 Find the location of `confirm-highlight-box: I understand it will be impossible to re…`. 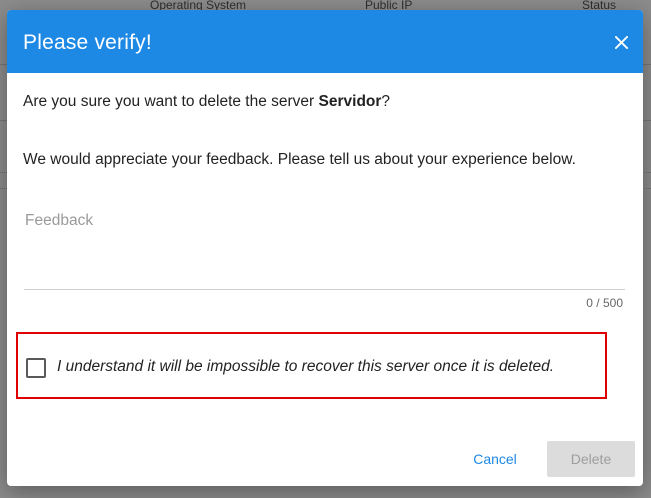

confirm-highlight-box: I understand it will be impossible to re… is located at coordinates (311, 365).